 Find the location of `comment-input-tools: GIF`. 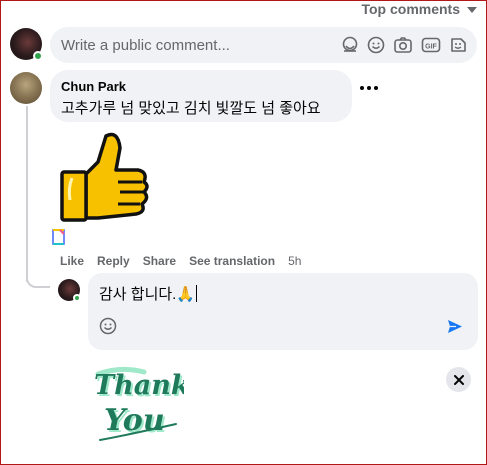

comment-input-tools: GIF is located at coordinates (404, 45).